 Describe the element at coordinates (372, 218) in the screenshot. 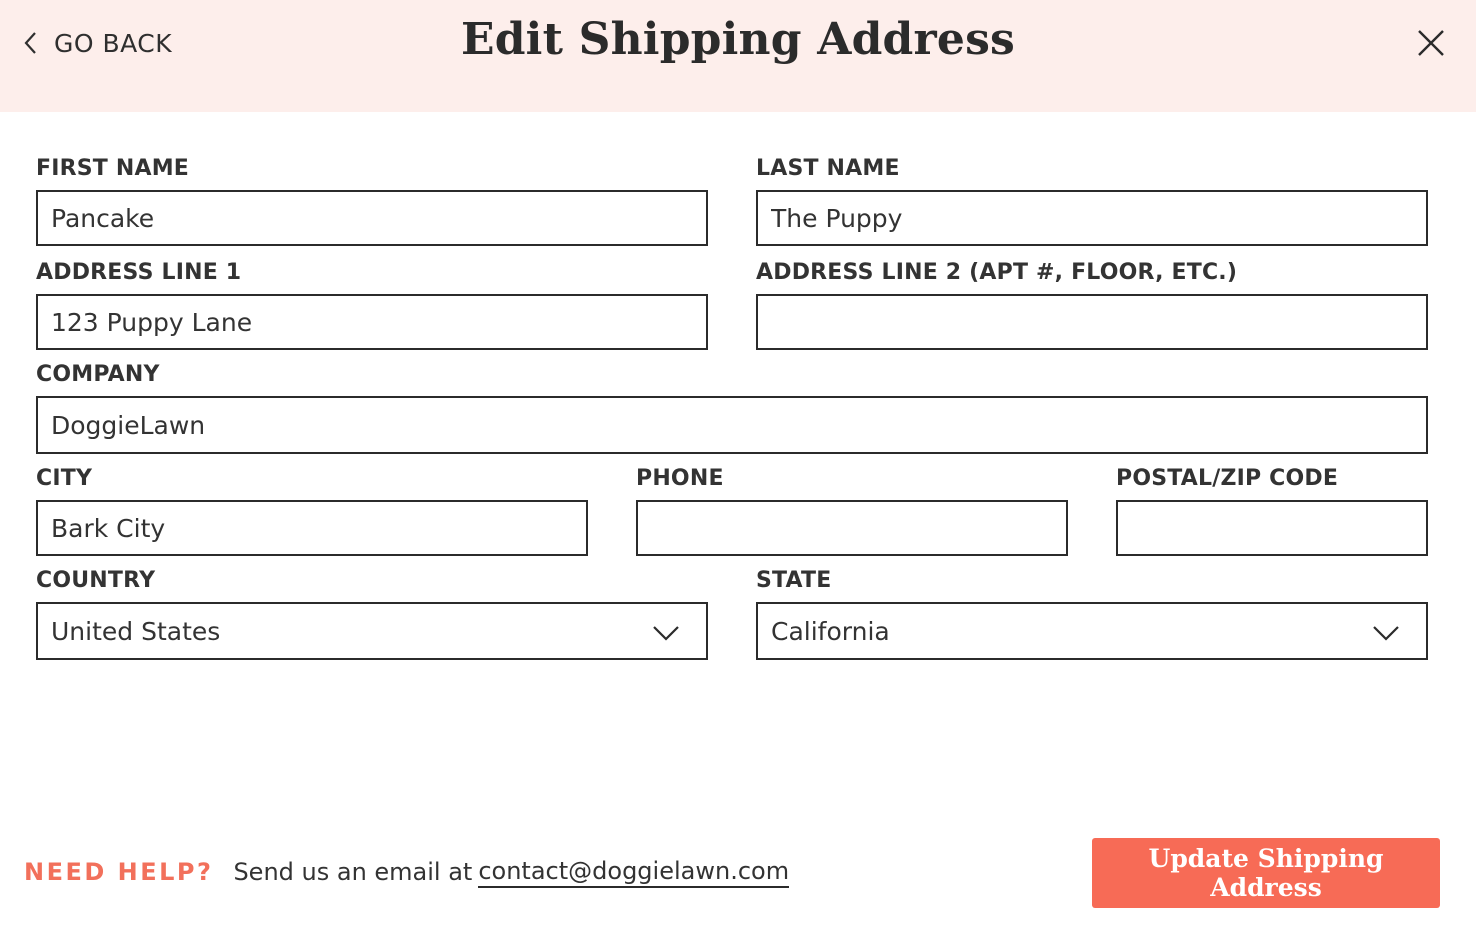

I see `first-name-input` at that location.